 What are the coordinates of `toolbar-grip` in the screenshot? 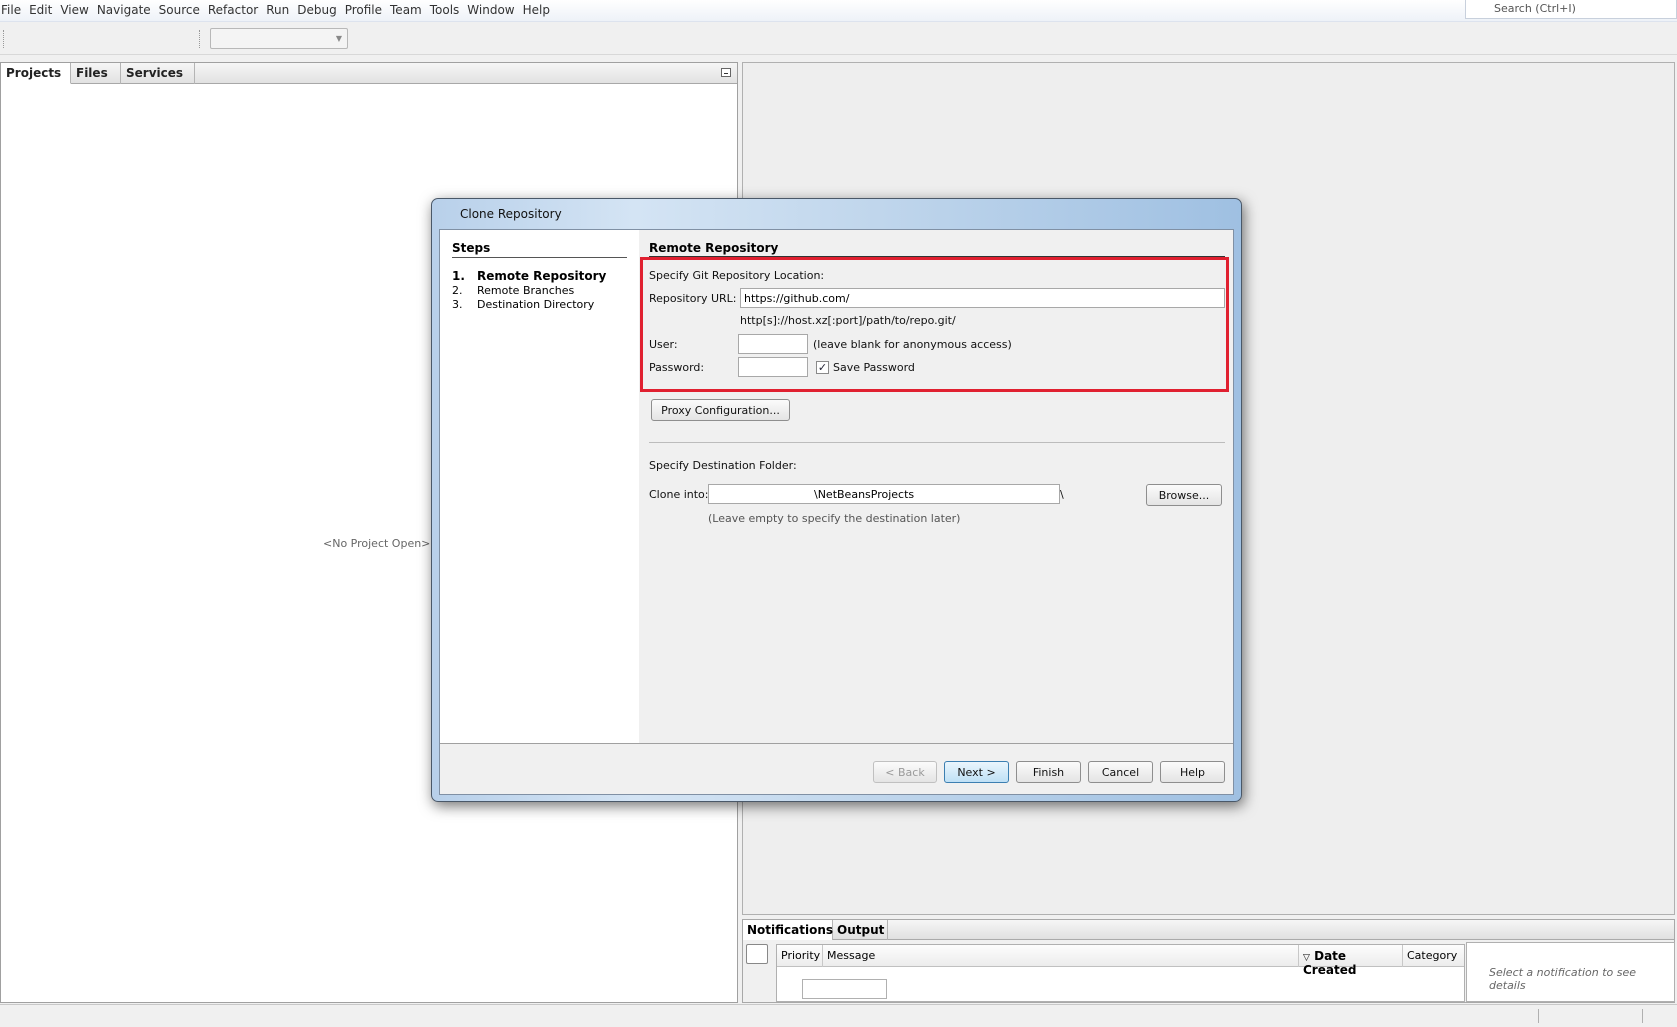 It's located at (4, 39).